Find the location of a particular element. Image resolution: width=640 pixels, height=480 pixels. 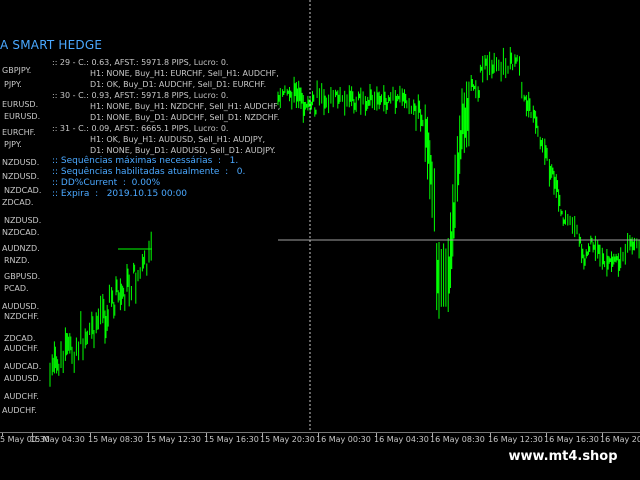

pair-label: EURCHF. is located at coordinates (19, 132).